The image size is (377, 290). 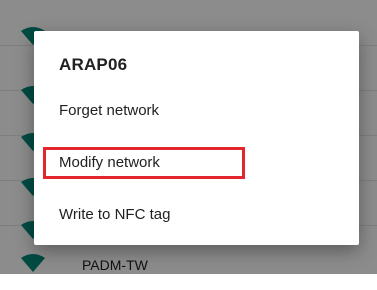 I want to click on write-nfc-tag-option: Write to NFC tag, so click(x=196, y=215).